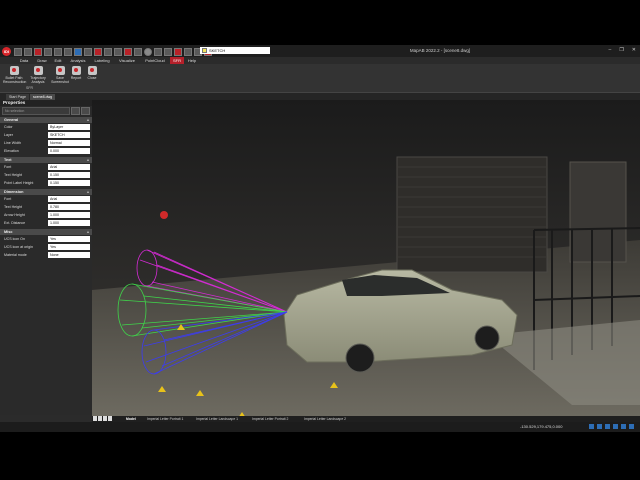 The width and height of the screenshot is (640, 480). What do you see at coordinates (541, 426) in the screenshot?
I see `cursor-coordinates: -130.529,179.475,0.000` at bounding box center [541, 426].